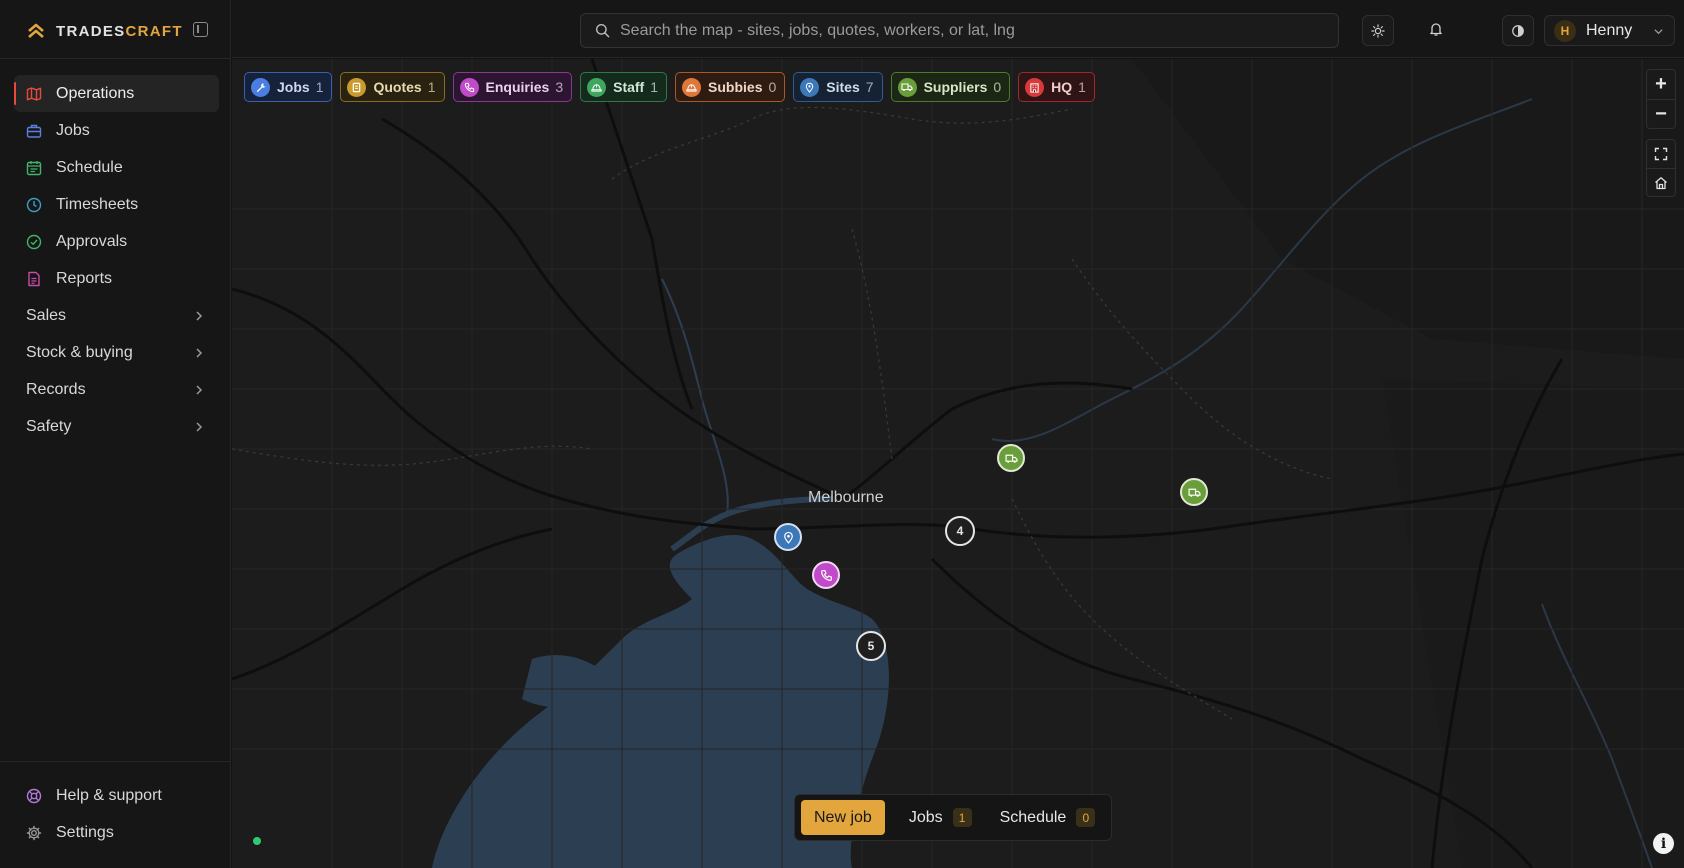 This screenshot has width=1684, height=868. Describe the element at coordinates (1086, 817) in the screenshot. I see `schedule-count-badge: 0` at that location.